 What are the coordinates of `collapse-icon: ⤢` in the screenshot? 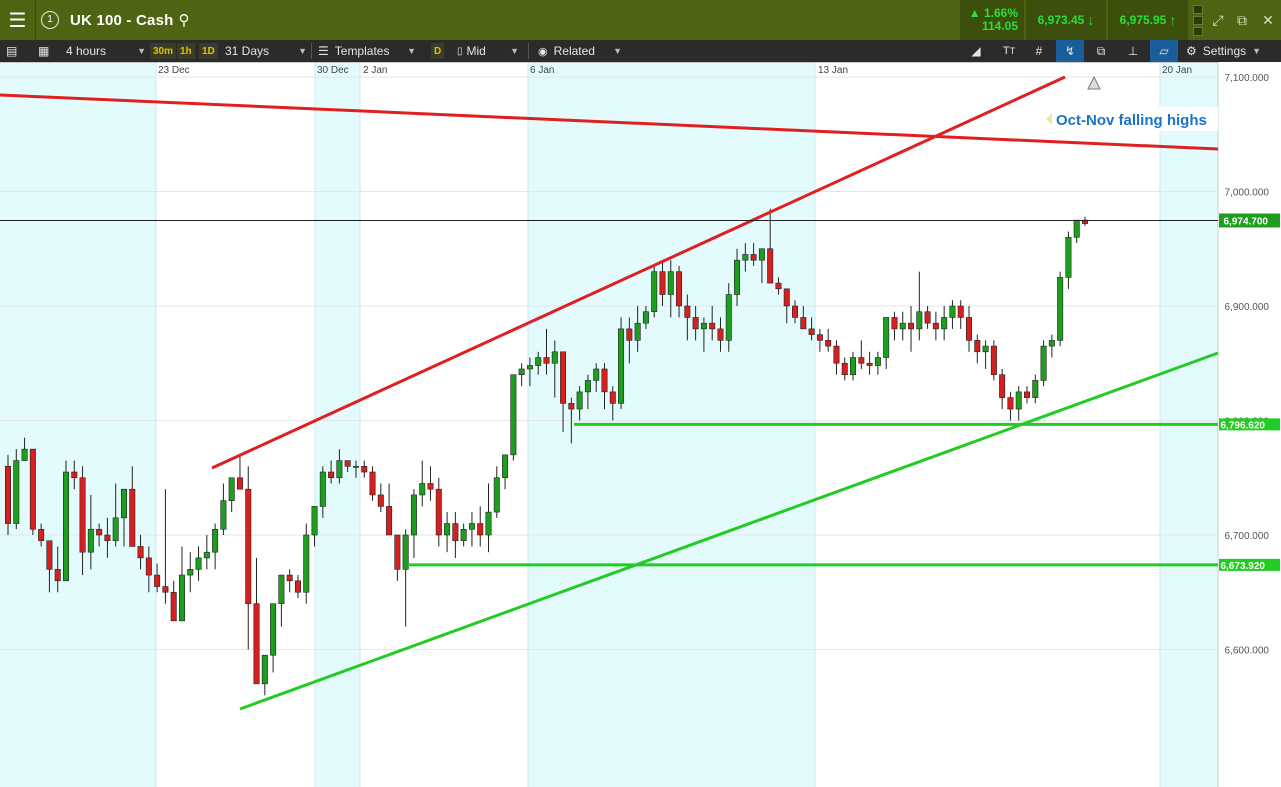 It's located at (1218, 20).